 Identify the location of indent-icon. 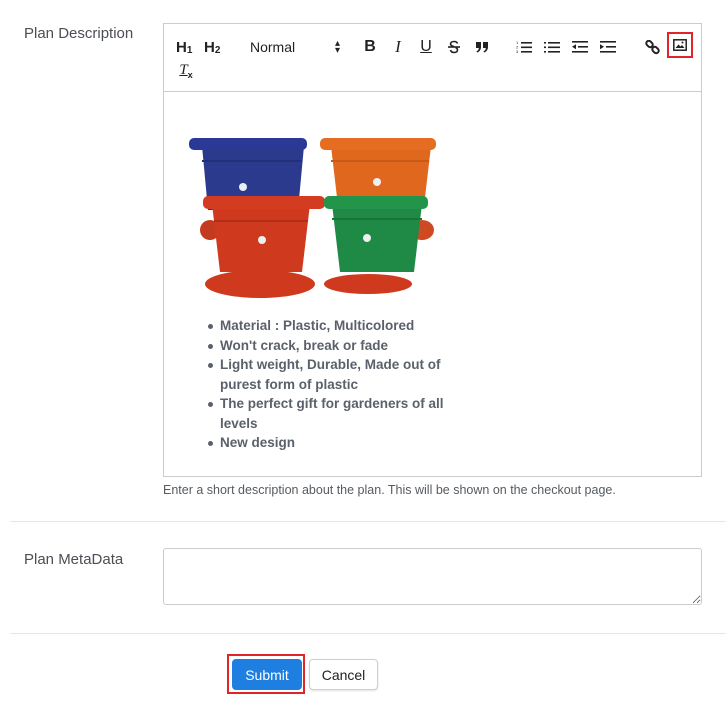
(608, 47).